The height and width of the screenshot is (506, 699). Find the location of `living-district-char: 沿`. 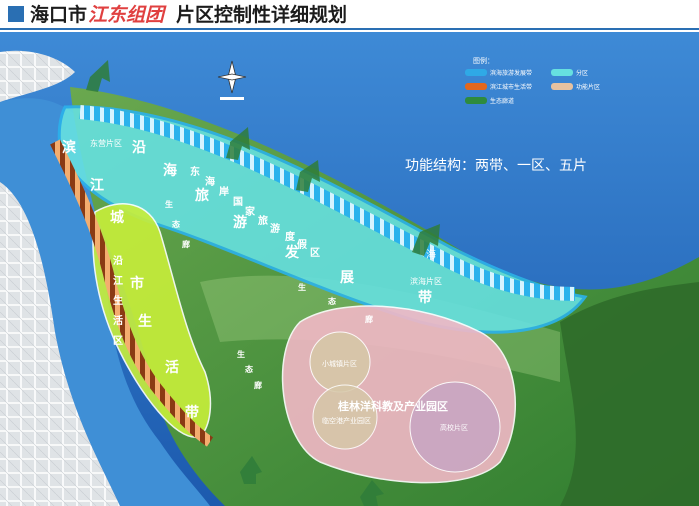

living-district-char: 沿 is located at coordinates (118, 260).